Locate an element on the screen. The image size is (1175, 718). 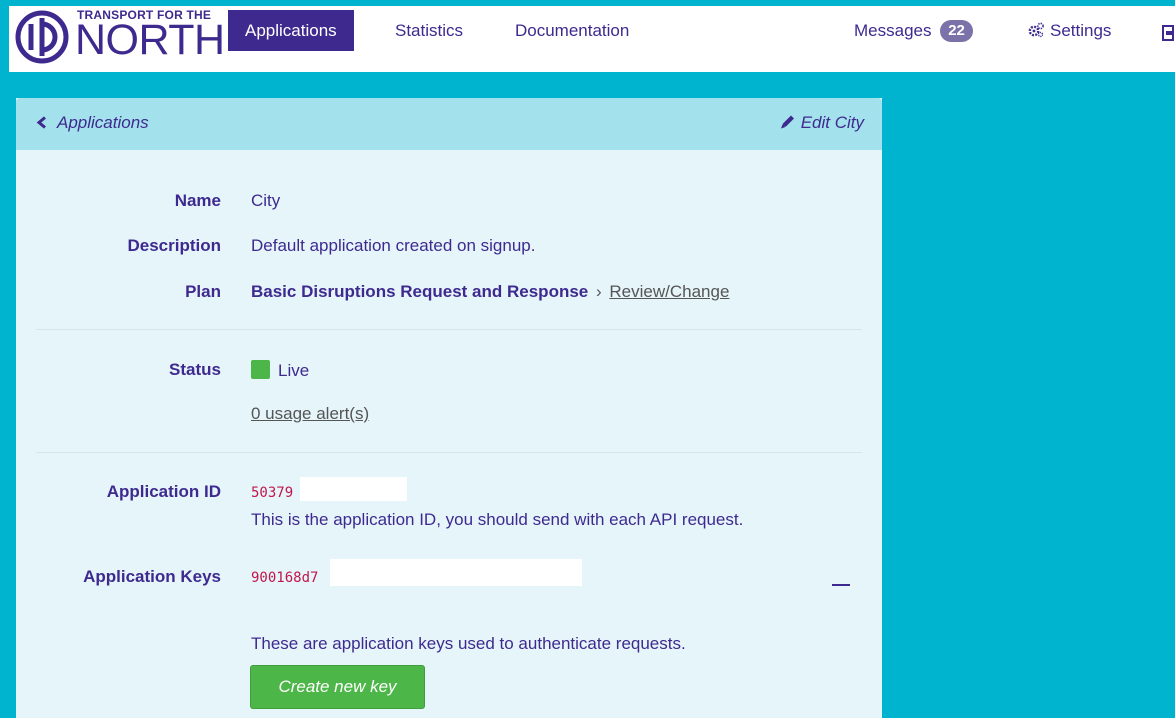
messages-count-badge: 22 is located at coordinates (956, 31).